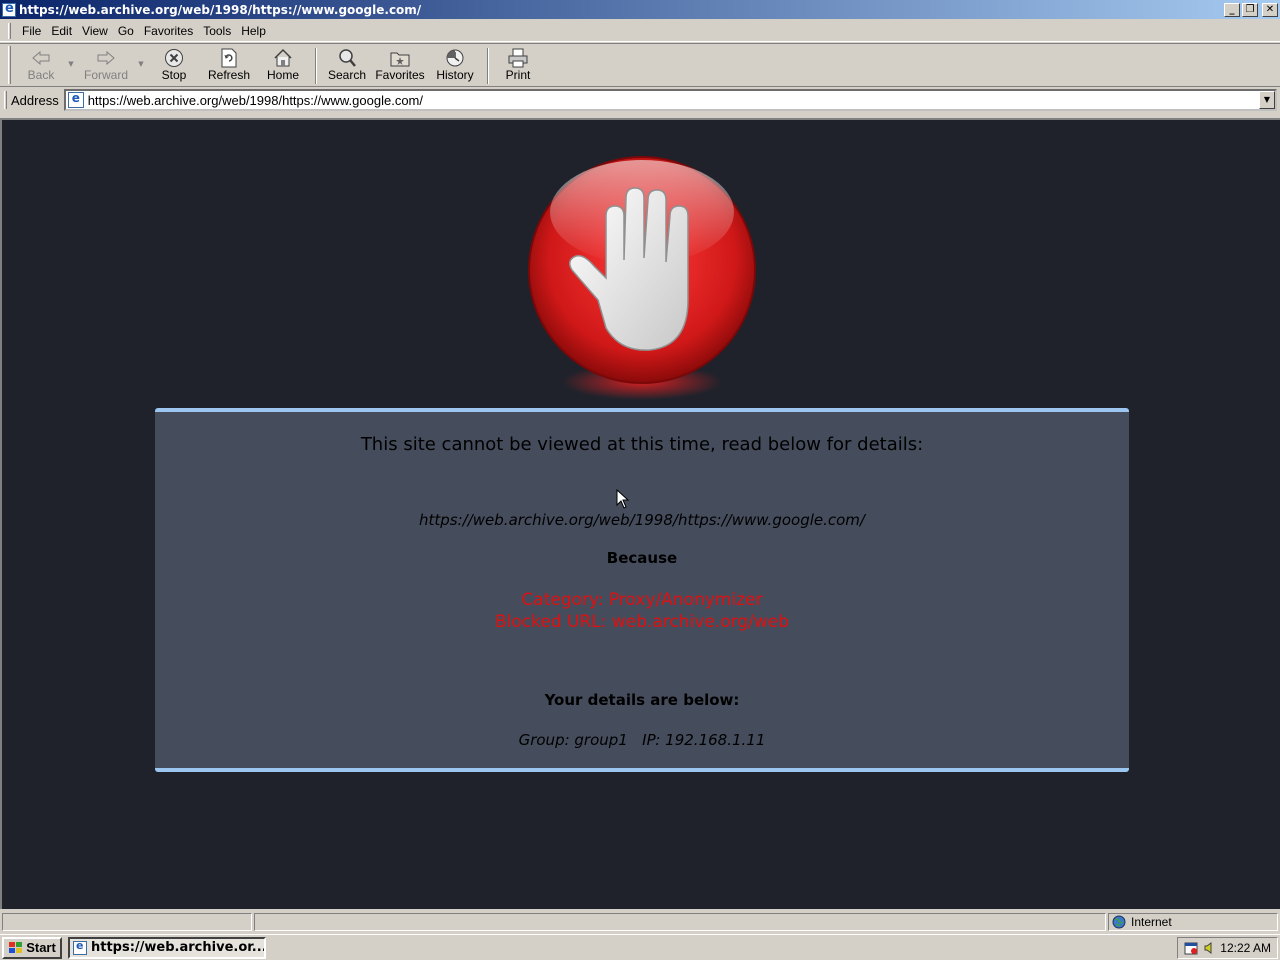 The height and width of the screenshot is (960, 1280). Describe the element at coordinates (174, 75) in the screenshot. I see `stop-label: Stop` at that location.